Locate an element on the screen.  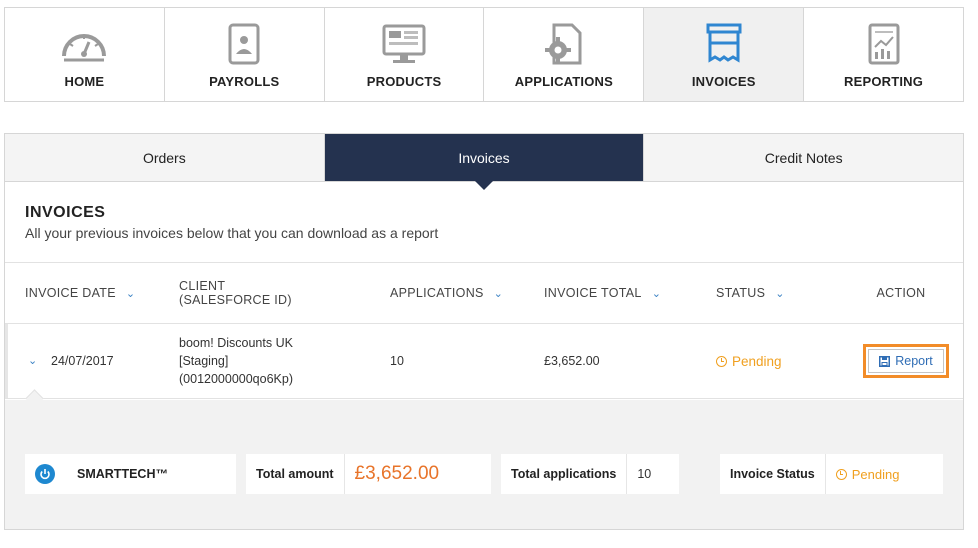
total-applications-label: Total applications is located at coordinates (564, 474).